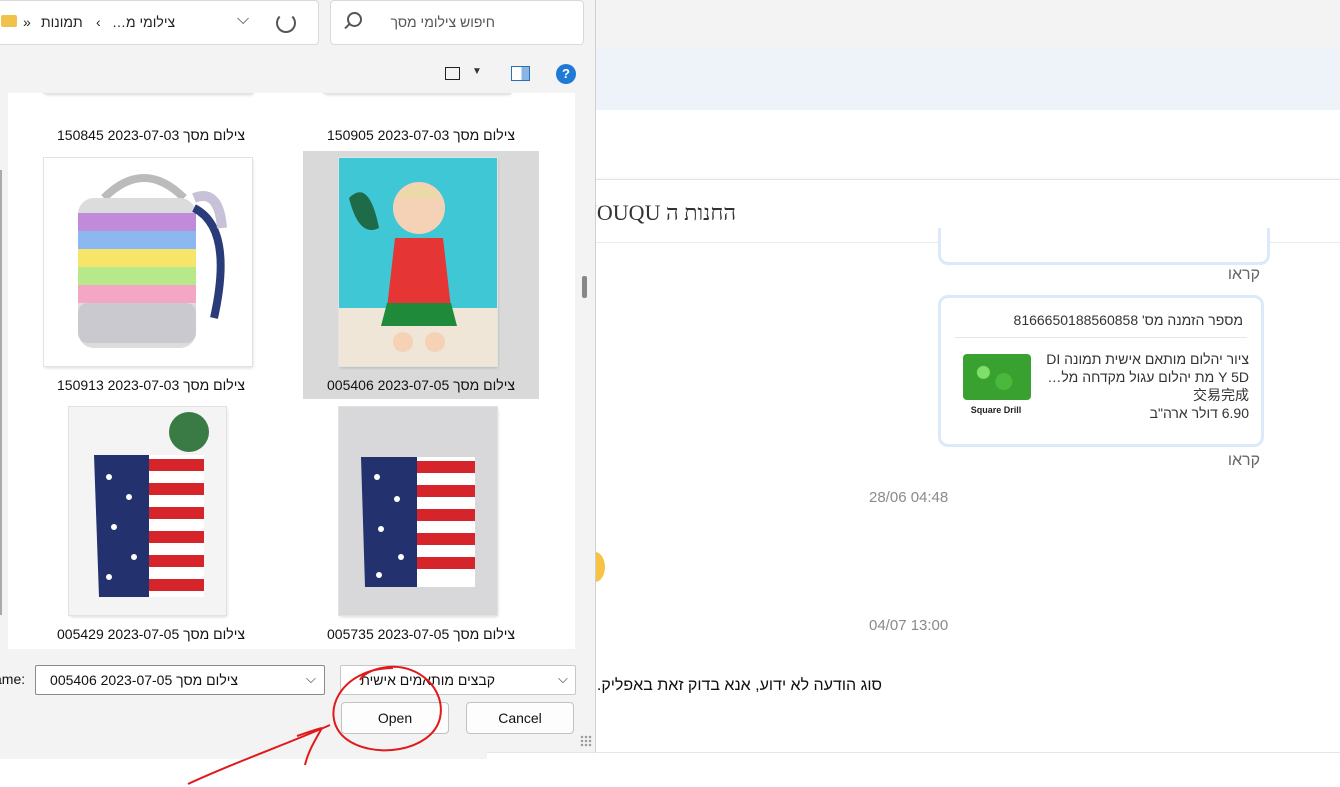  I want to click on file-item-selected: צילום מסך 2023-07-05 005406, so click(421, 275).